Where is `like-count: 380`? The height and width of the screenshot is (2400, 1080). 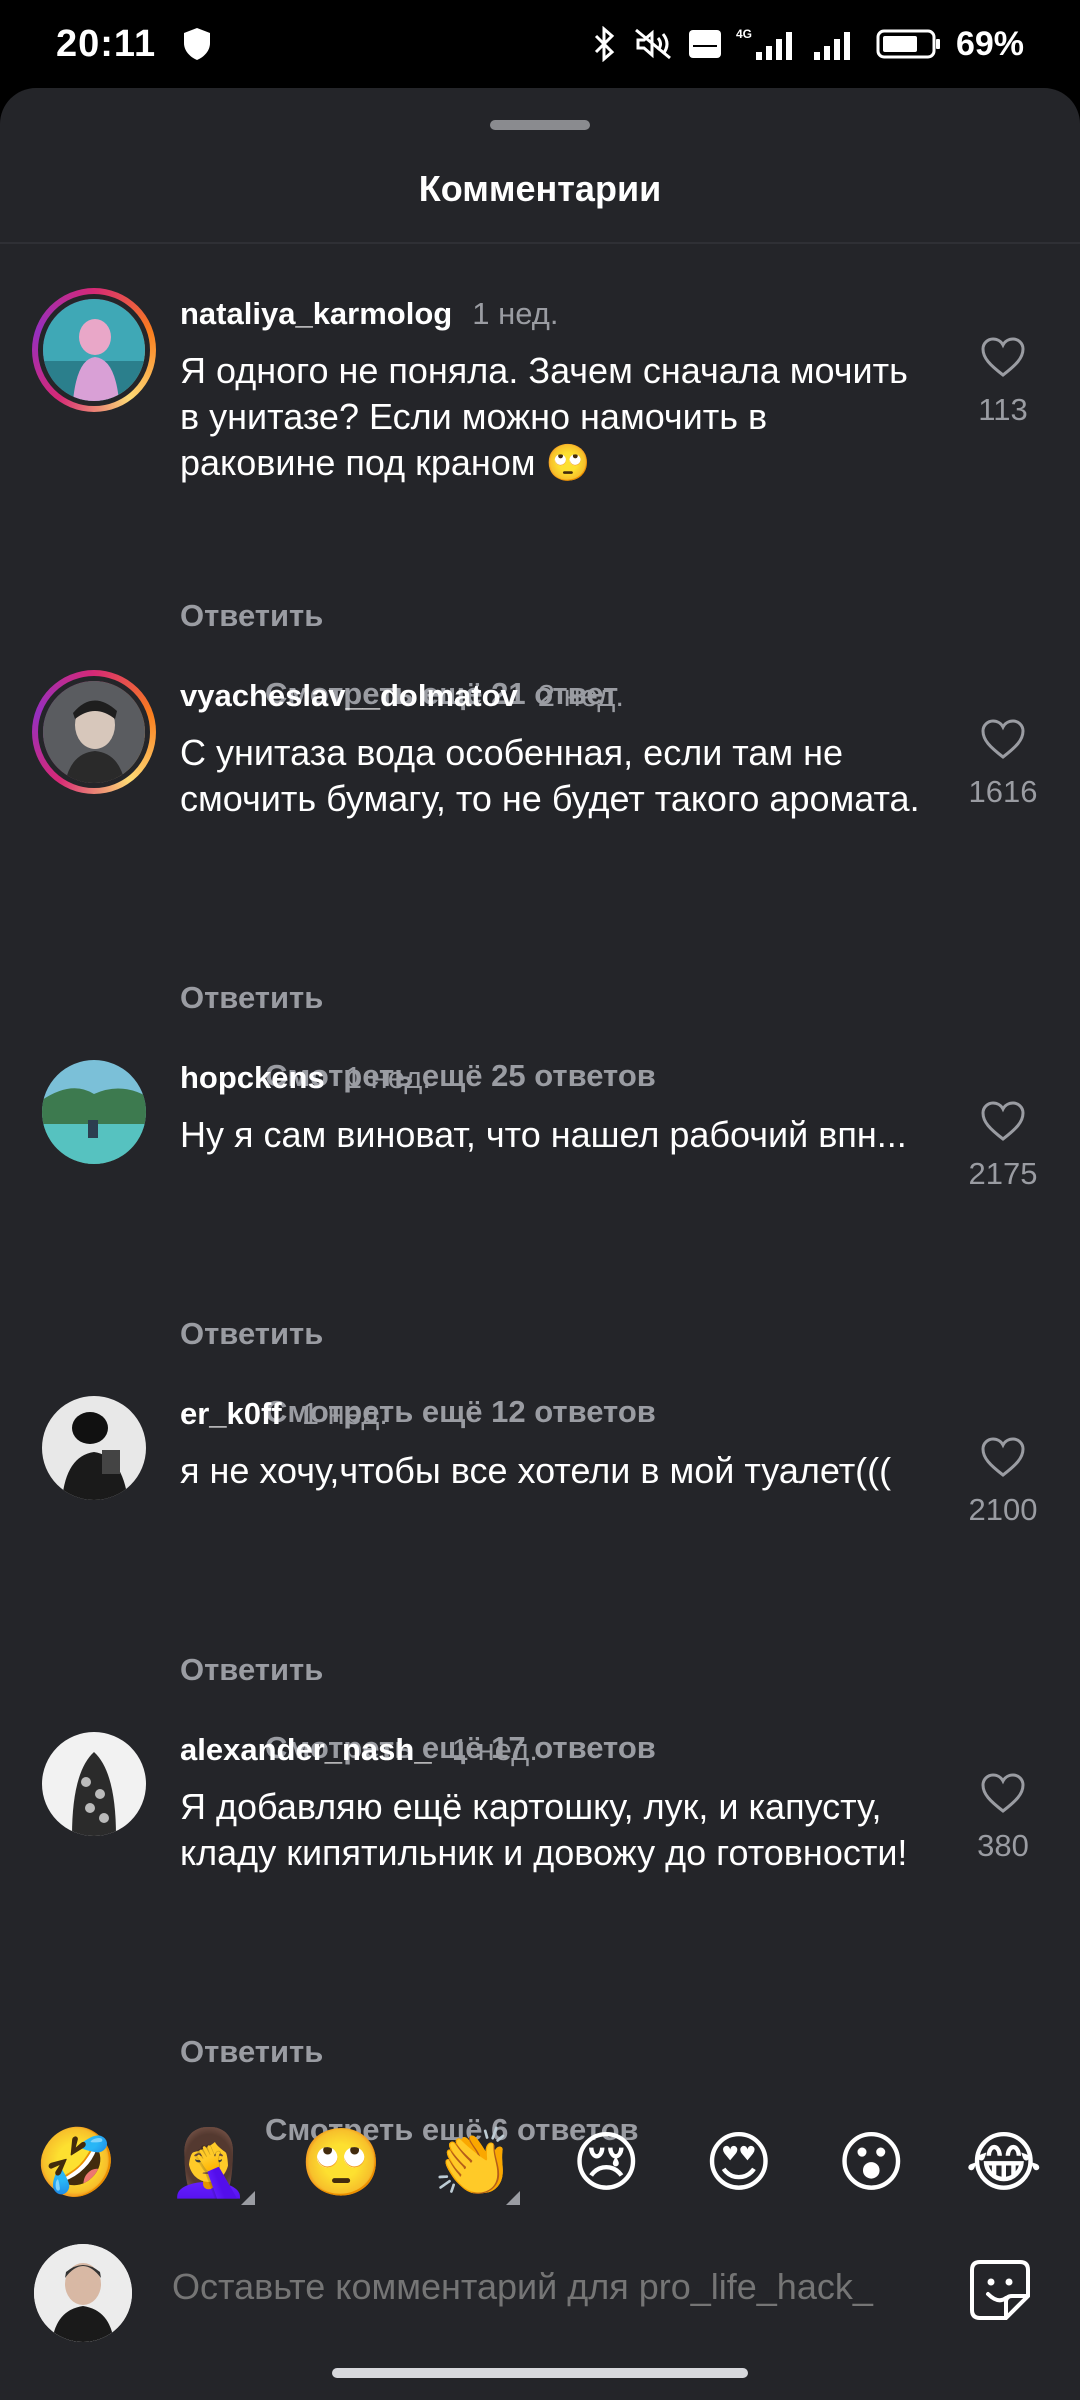
like-count: 380 is located at coordinates (1003, 1845).